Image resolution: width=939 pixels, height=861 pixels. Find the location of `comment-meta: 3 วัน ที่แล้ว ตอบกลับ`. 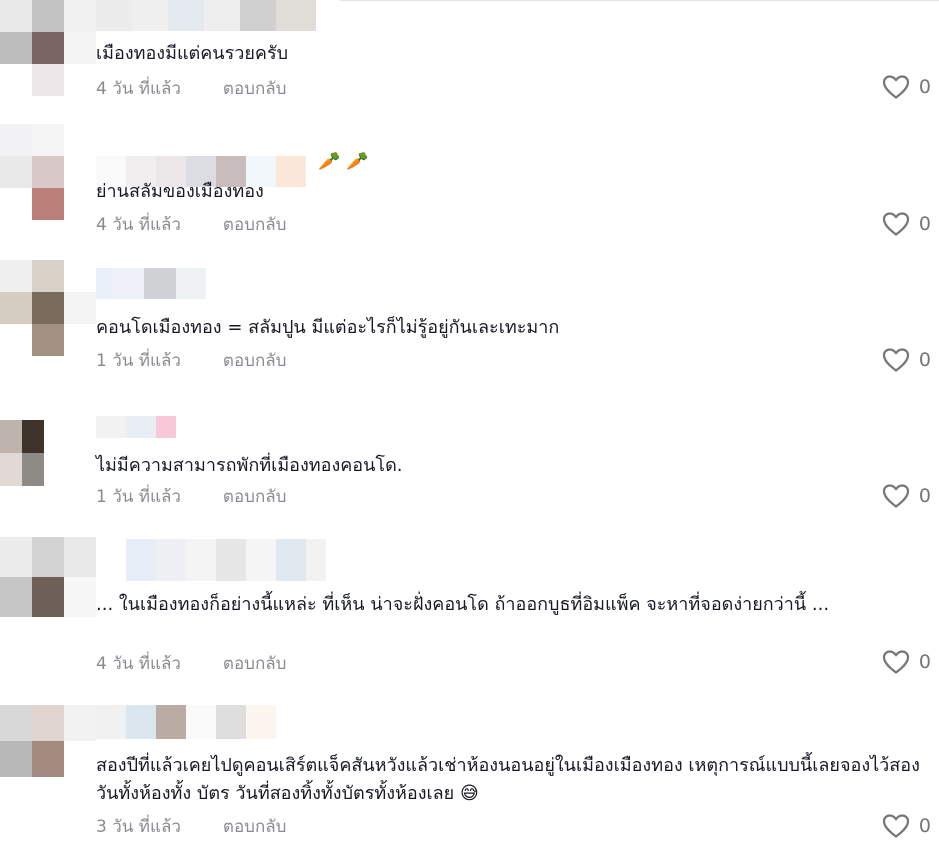

comment-meta: 3 วัน ที่แล้ว ตอบกลับ is located at coordinates (191, 826).